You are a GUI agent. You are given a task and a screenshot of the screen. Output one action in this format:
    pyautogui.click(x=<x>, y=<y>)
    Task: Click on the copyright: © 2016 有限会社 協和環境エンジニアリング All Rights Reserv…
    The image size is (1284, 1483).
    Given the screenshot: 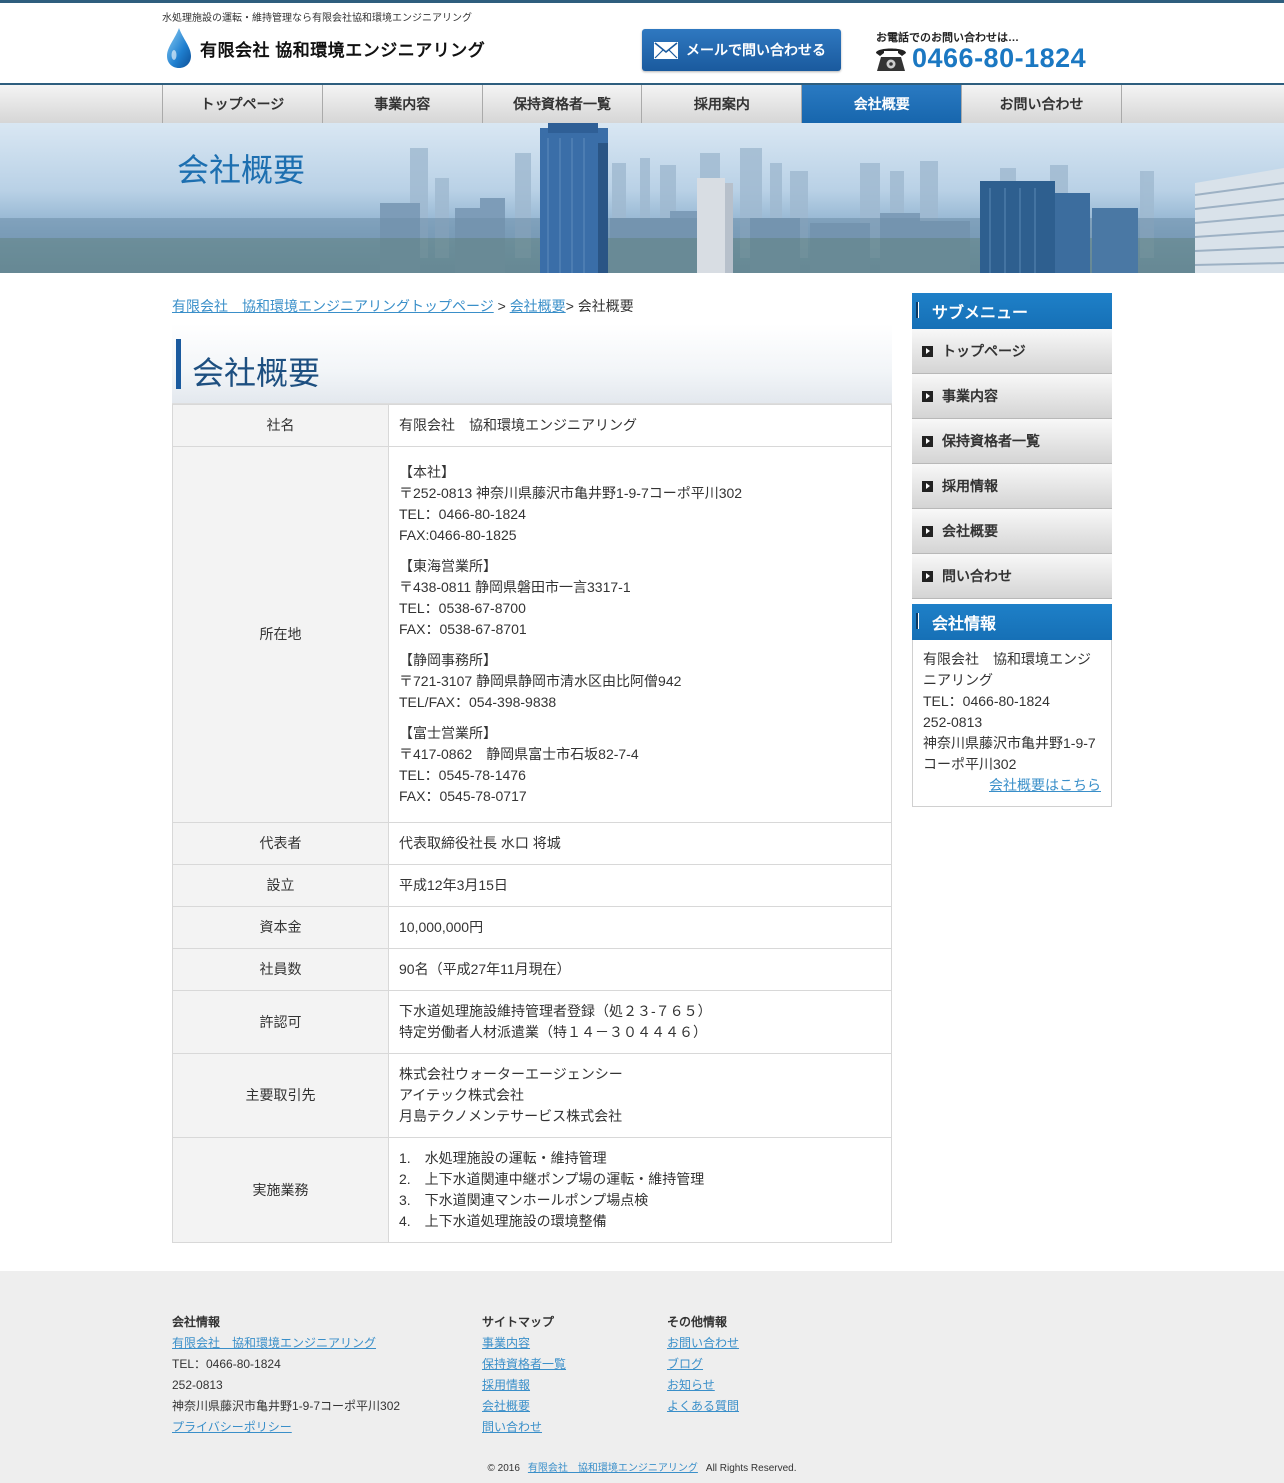 What is the action you would take?
    pyautogui.click(x=642, y=1466)
    